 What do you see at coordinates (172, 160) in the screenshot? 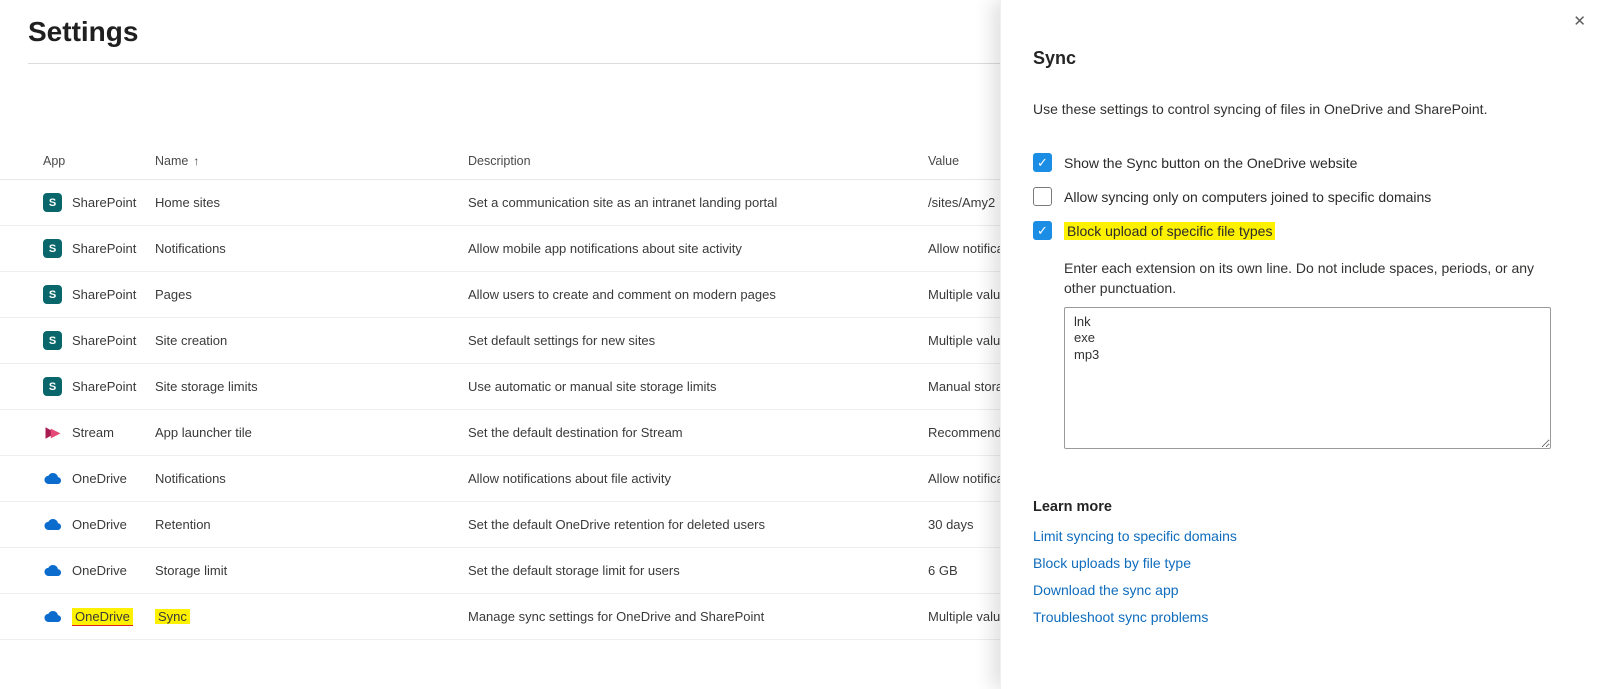
I see `column-header-name-label: Name` at bounding box center [172, 160].